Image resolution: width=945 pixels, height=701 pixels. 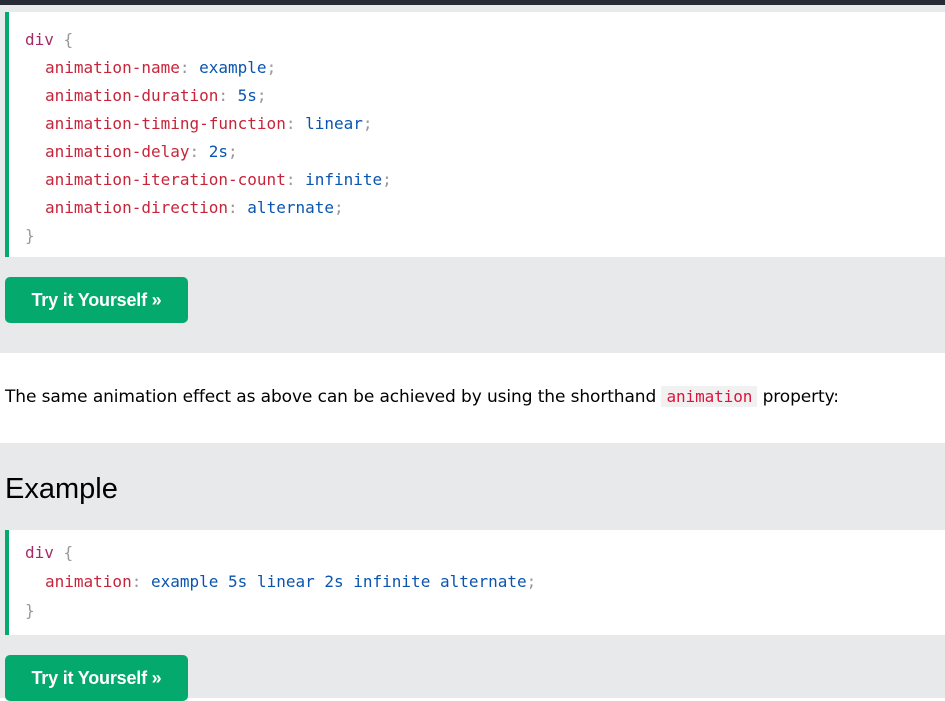 I want to click on code-value: example, so click(x=233, y=67).